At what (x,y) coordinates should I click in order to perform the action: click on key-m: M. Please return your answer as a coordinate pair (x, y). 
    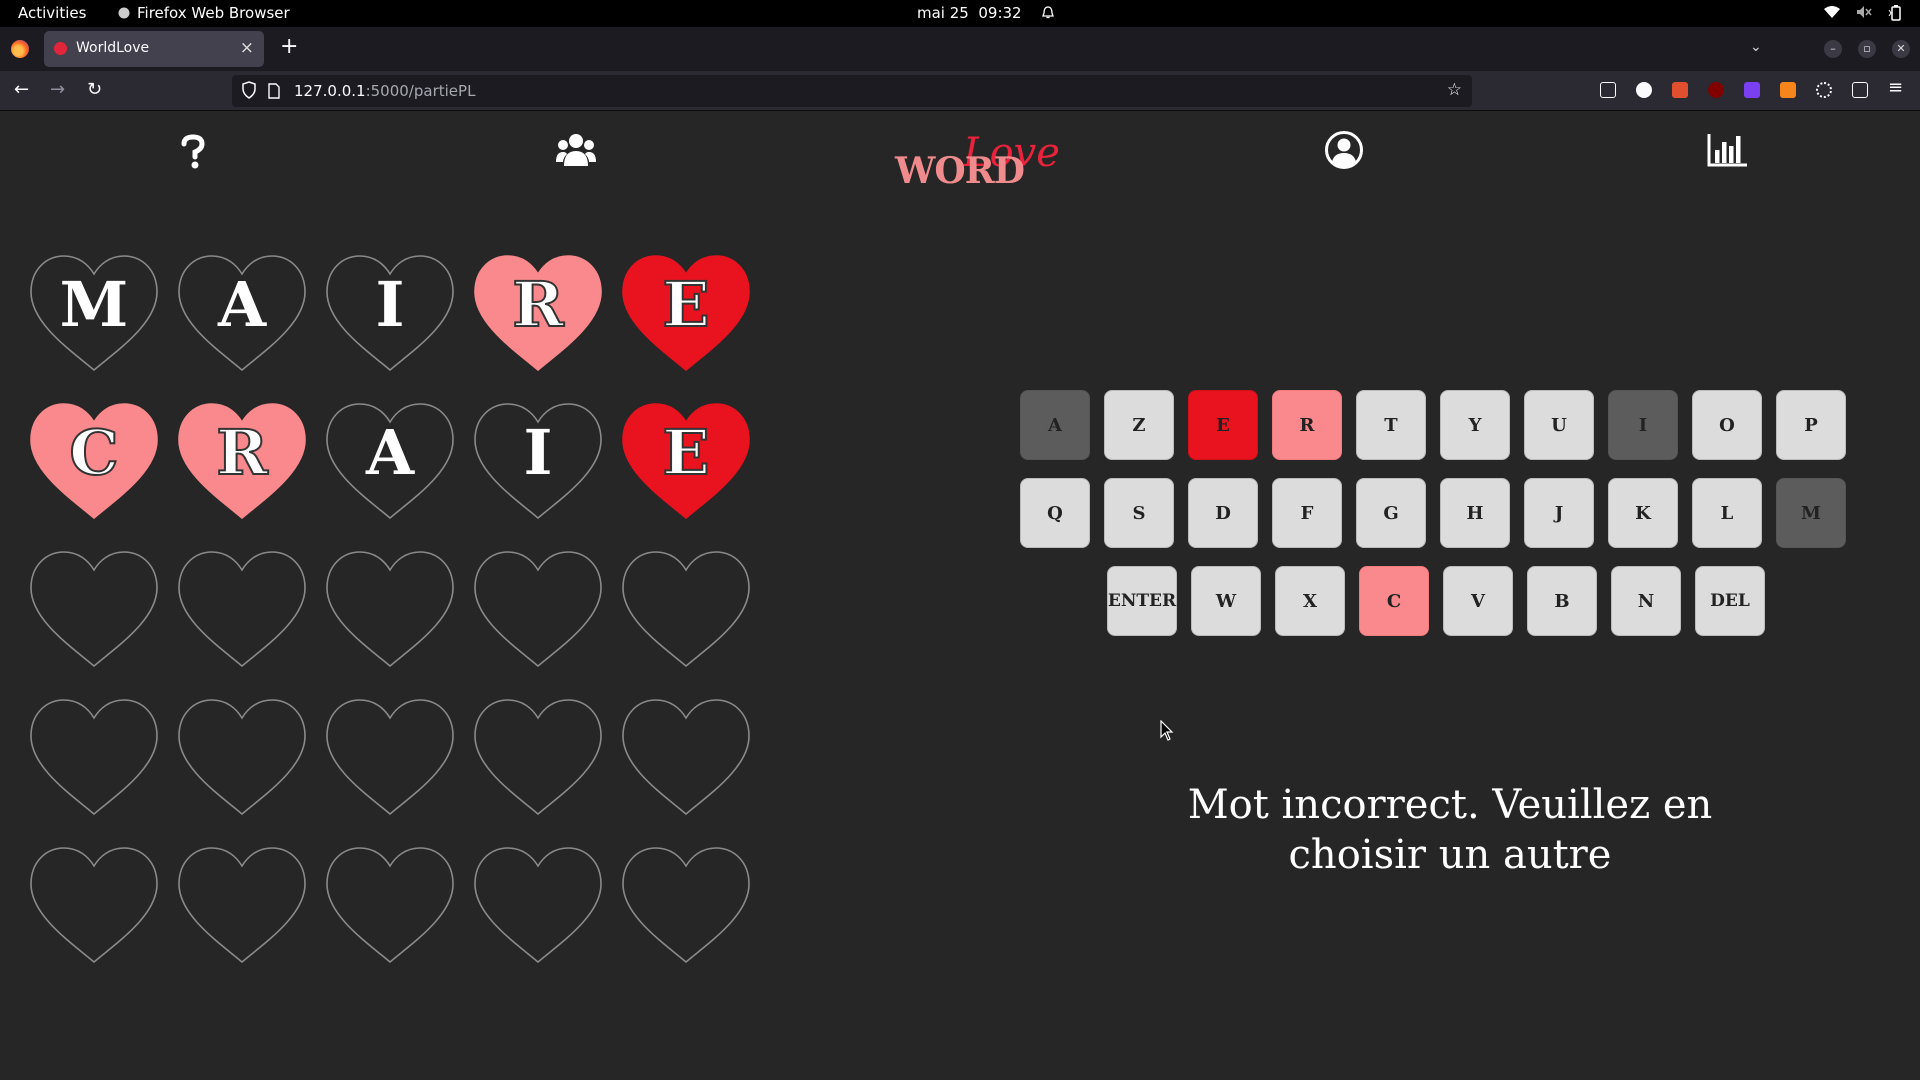
    Looking at the image, I should click on (1811, 513).